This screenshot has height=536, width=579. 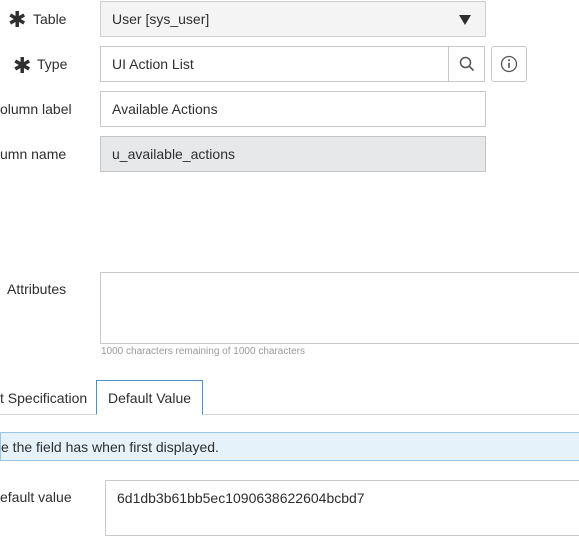 I want to click on column-name-input: u_available_actions, so click(x=293, y=154).